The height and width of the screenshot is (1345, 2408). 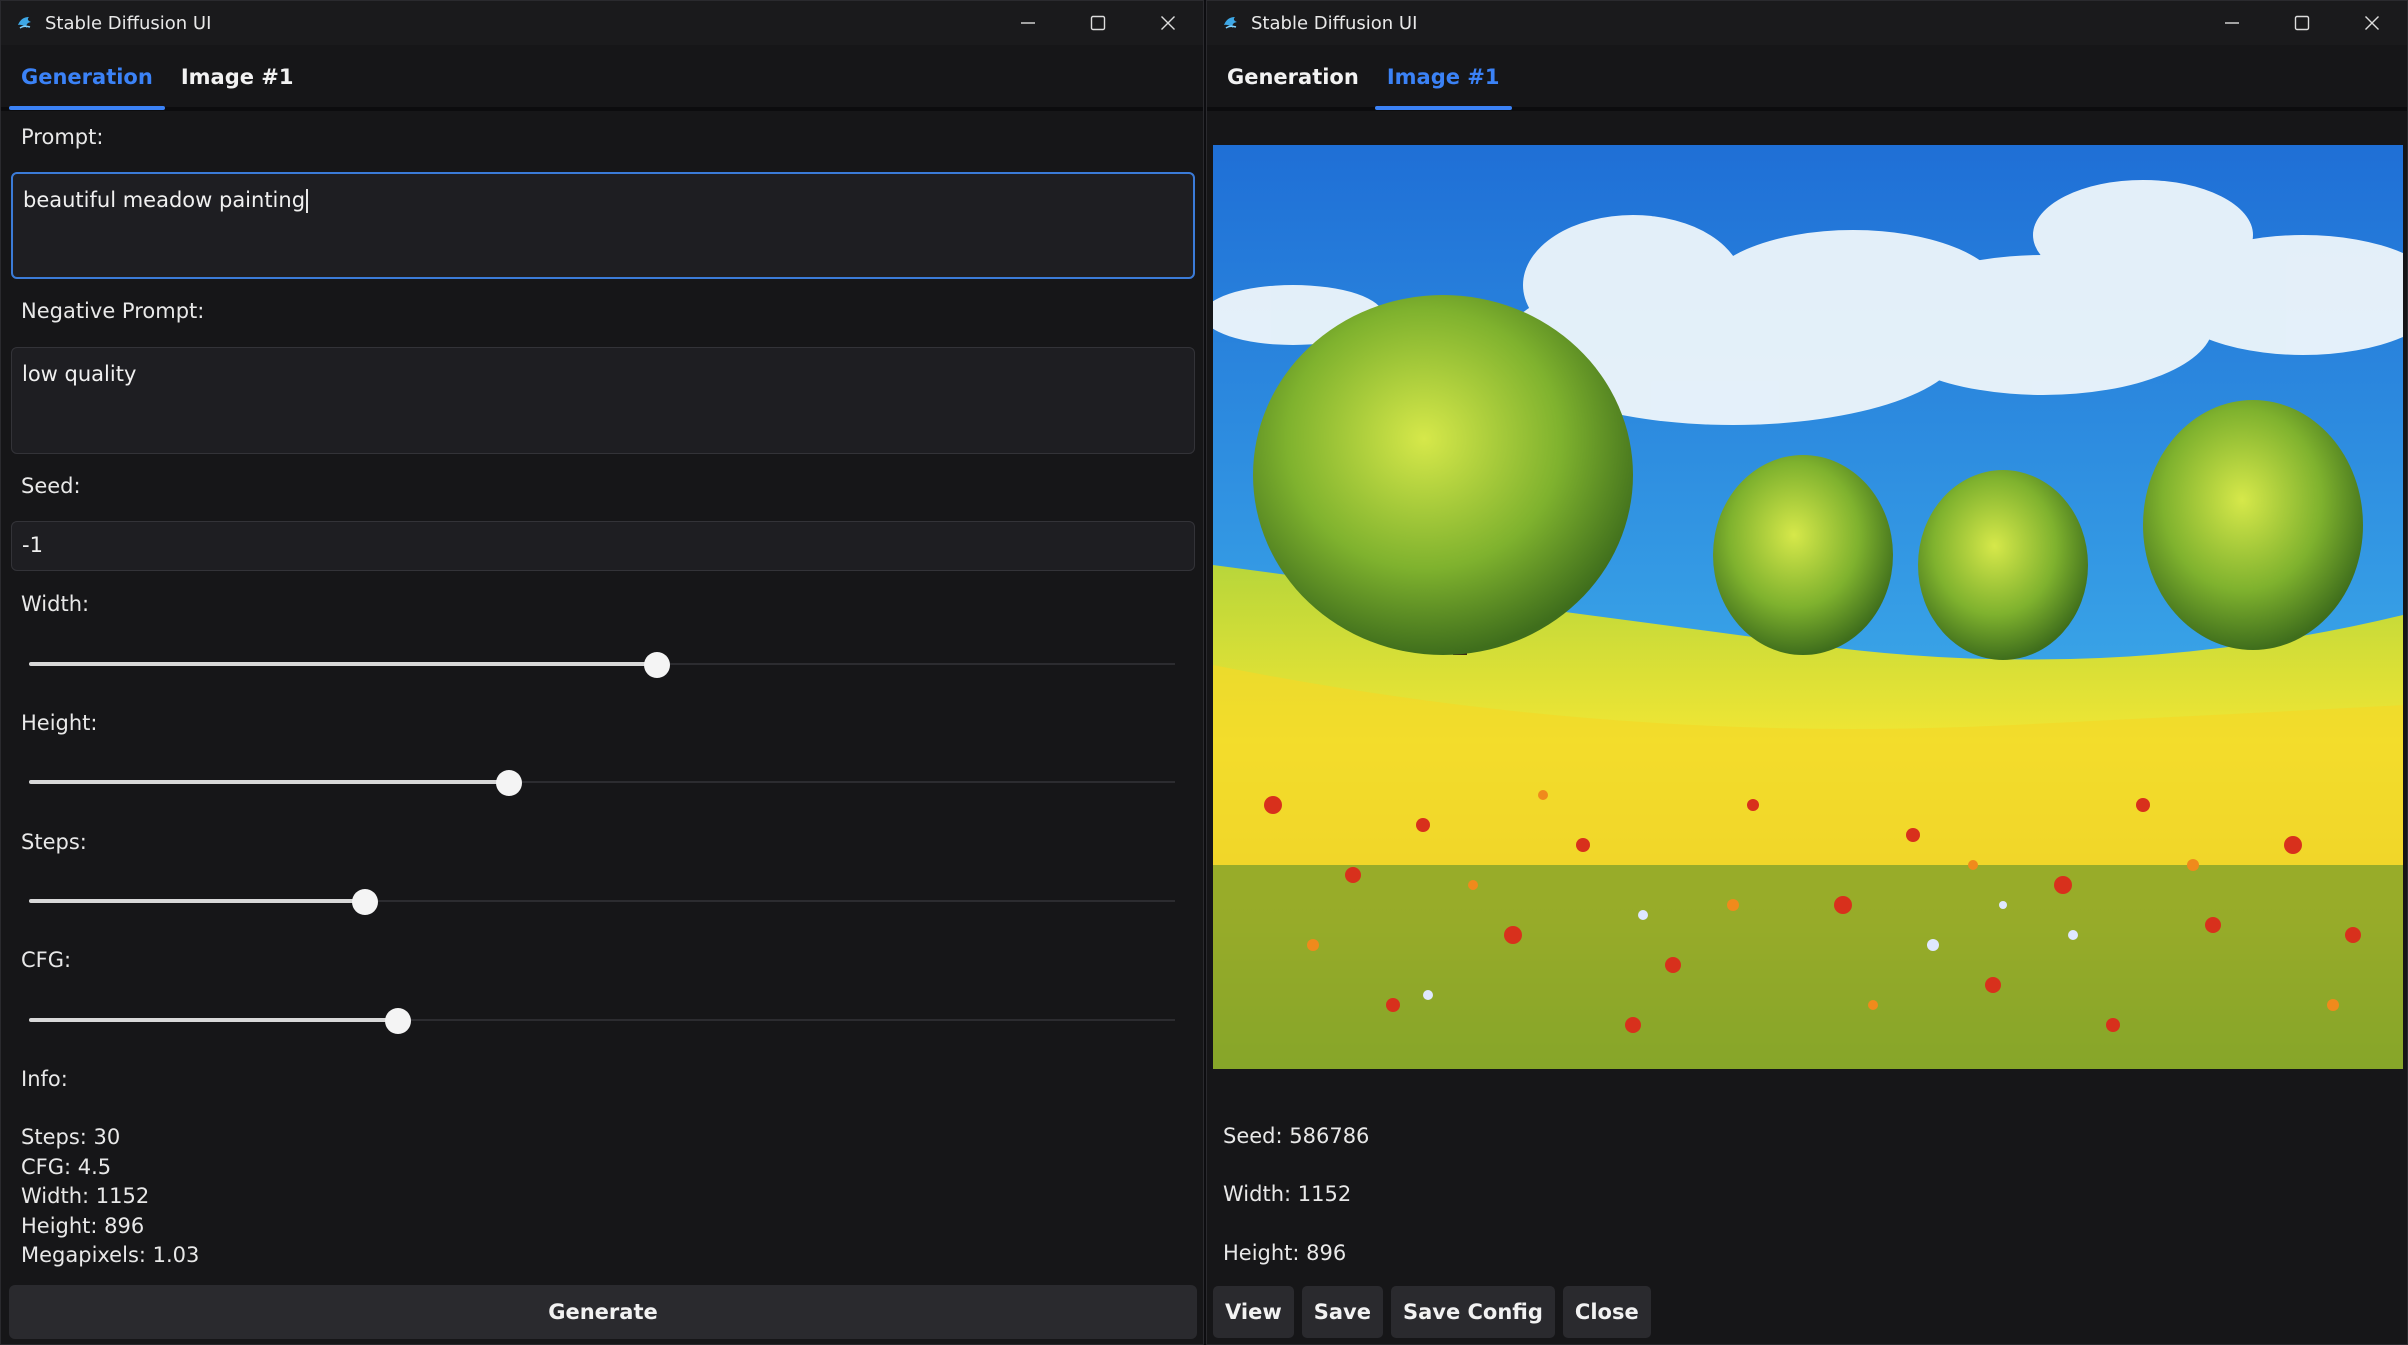 I want to click on text-caret, so click(x=307, y=201).